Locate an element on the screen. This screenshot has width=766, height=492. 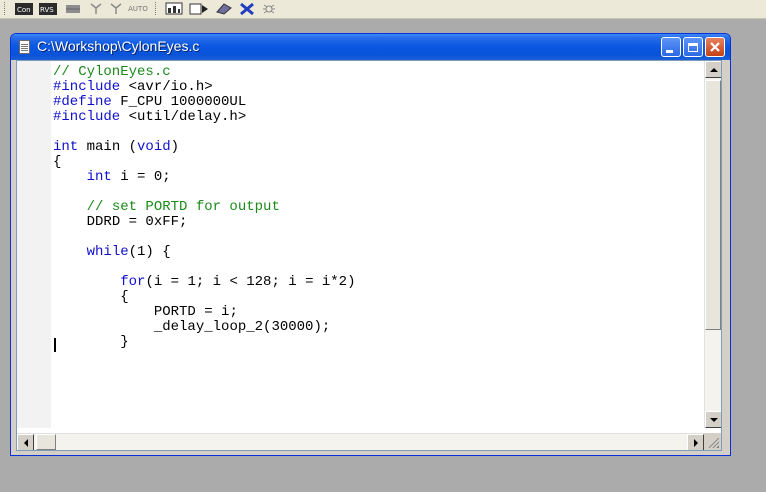
compile-button: Con is located at coordinates (24, 8).